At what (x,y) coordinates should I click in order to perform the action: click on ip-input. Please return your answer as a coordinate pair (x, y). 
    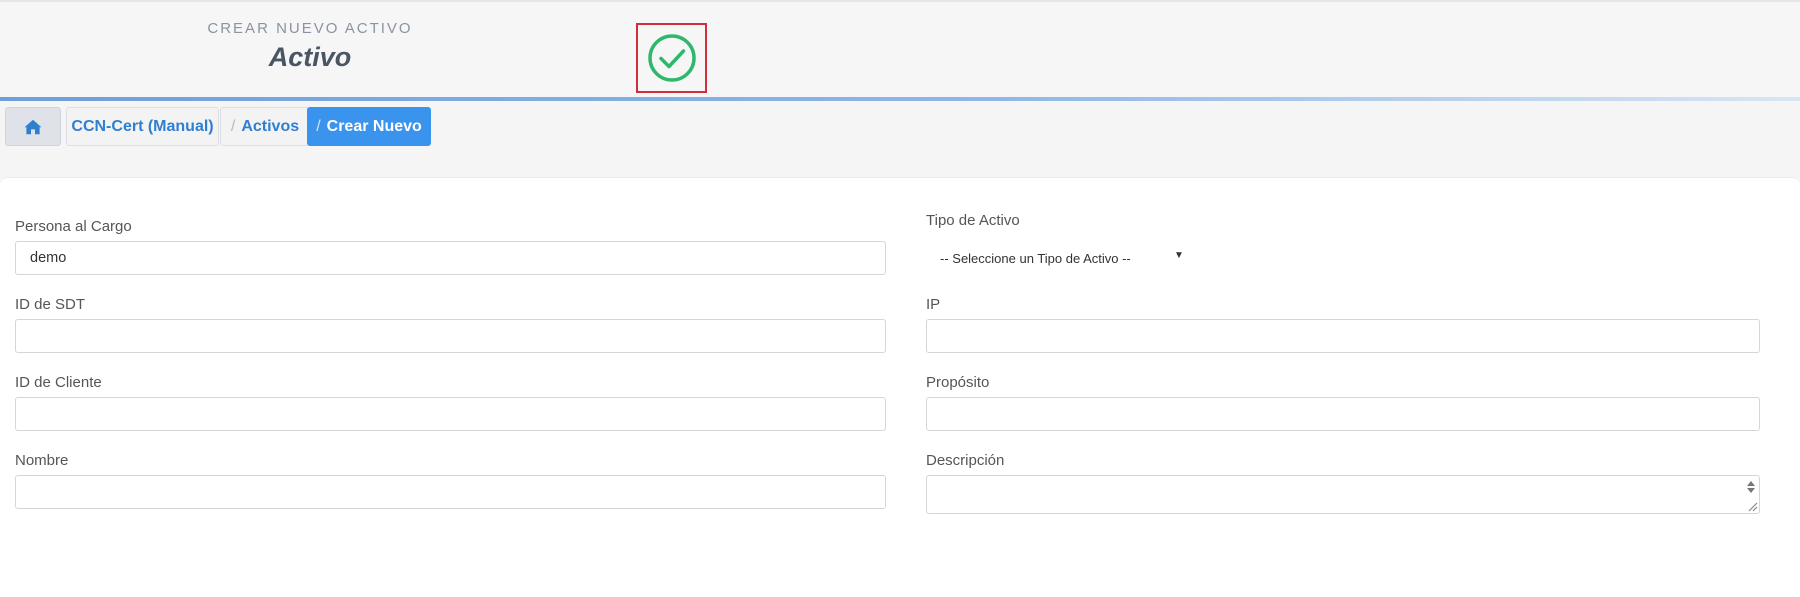
    Looking at the image, I should click on (1343, 336).